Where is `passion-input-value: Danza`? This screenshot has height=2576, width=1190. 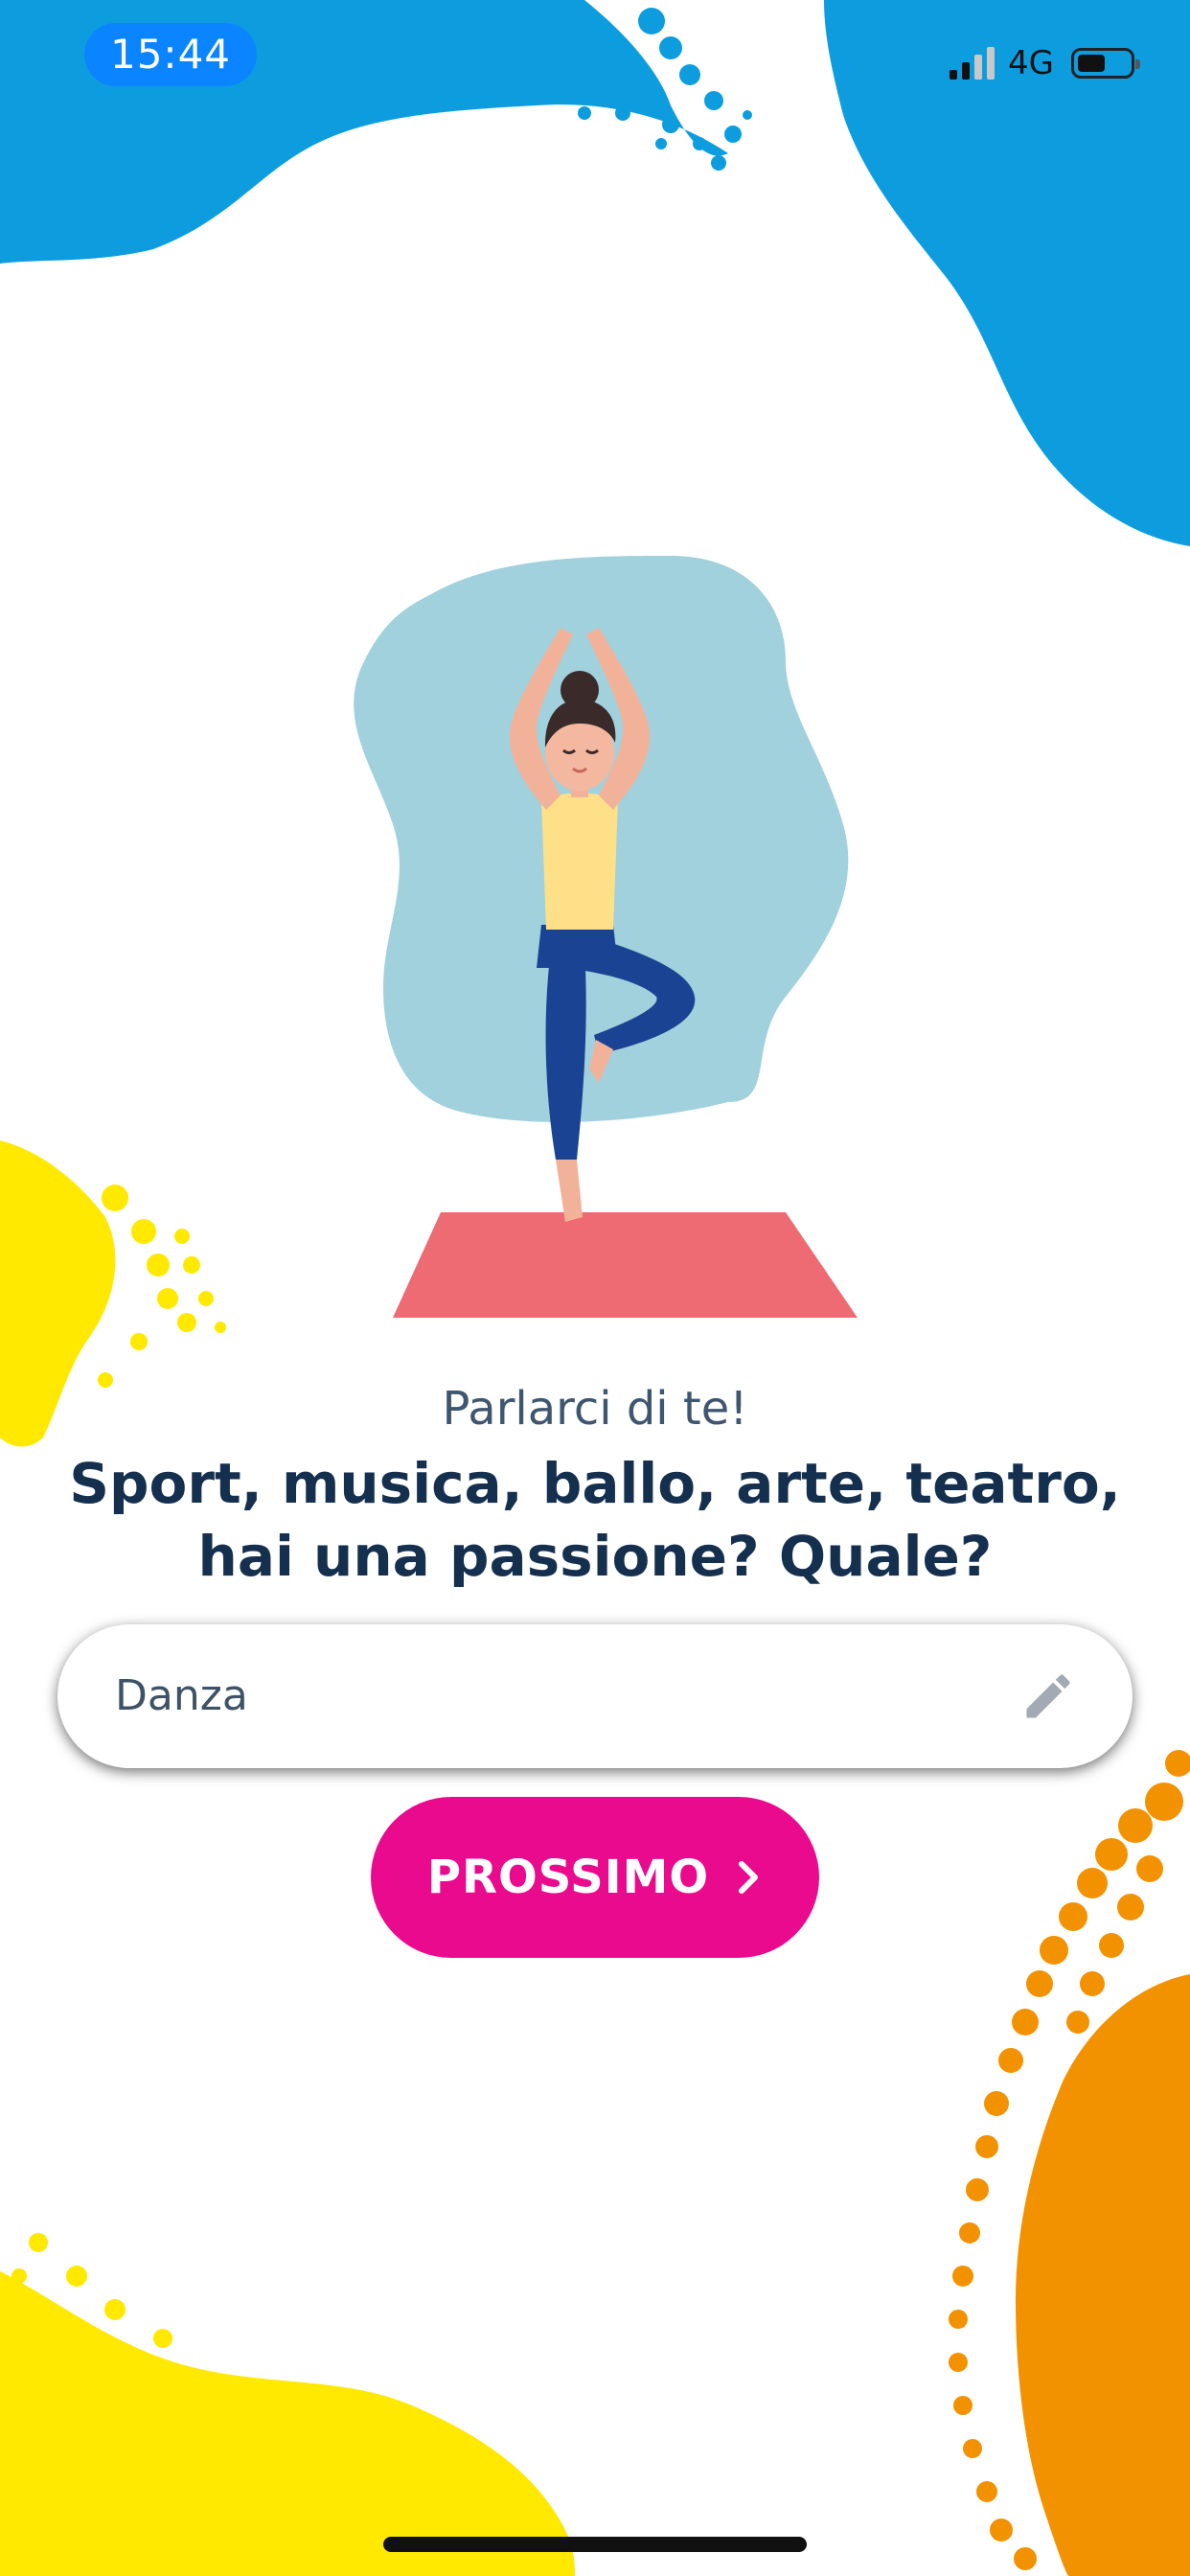 passion-input-value: Danza is located at coordinates (182, 1696).